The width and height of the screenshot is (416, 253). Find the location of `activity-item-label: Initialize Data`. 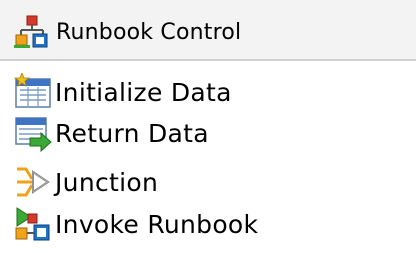

activity-item-label: Initialize Data is located at coordinates (143, 92).